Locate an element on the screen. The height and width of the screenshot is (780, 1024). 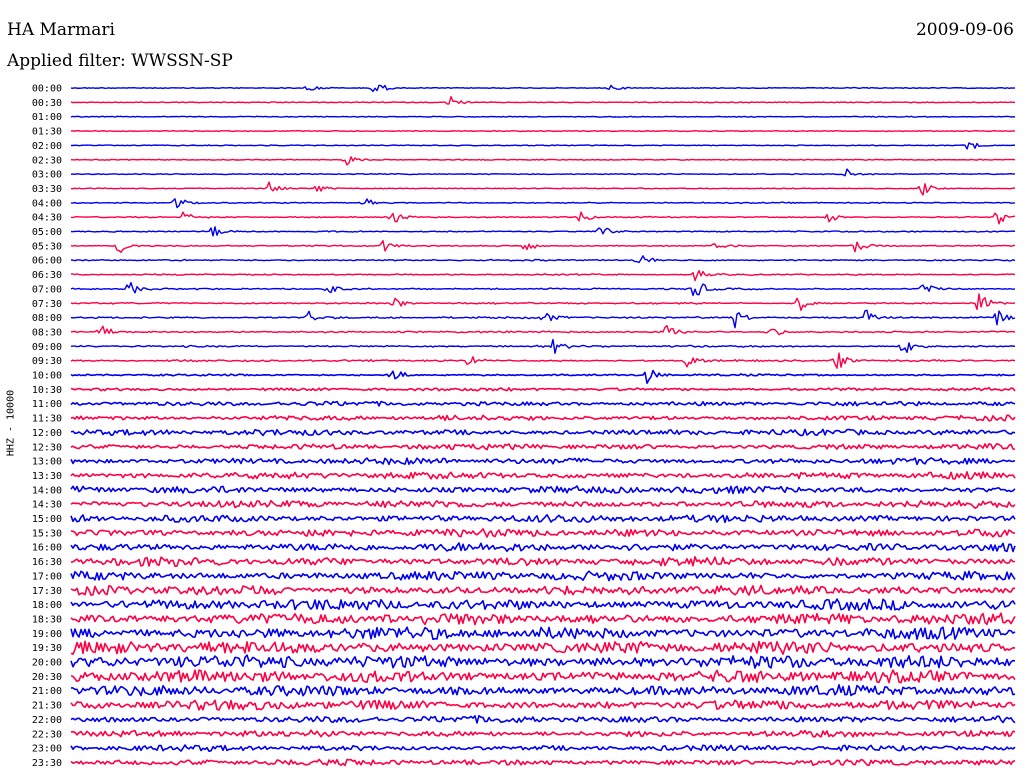
row-time-label: 06:00 is located at coordinates (47, 261).